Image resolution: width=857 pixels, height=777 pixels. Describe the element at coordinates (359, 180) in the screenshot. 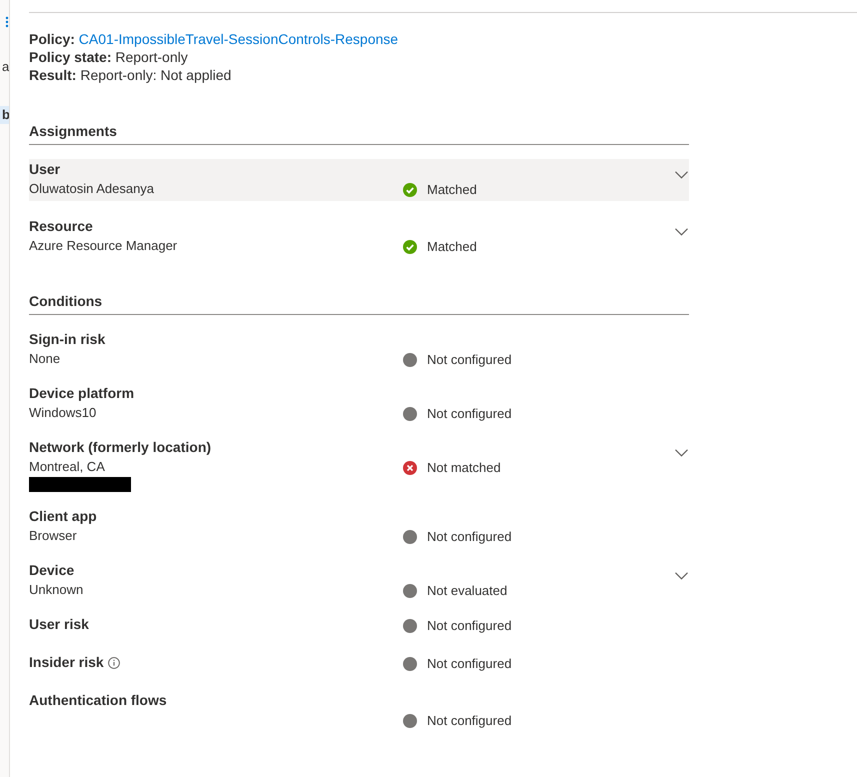

I see `highlighted-row: User Oluwatosin Adesanya Matched` at that location.